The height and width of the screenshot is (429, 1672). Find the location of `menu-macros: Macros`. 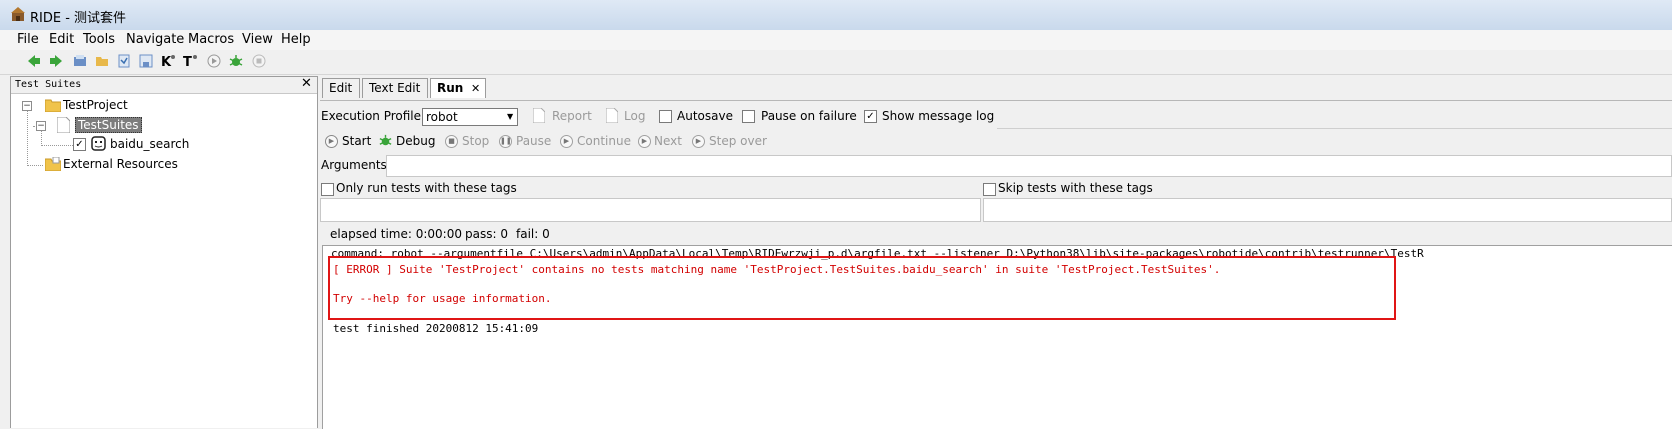

menu-macros: Macros is located at coordinates (211, 39).